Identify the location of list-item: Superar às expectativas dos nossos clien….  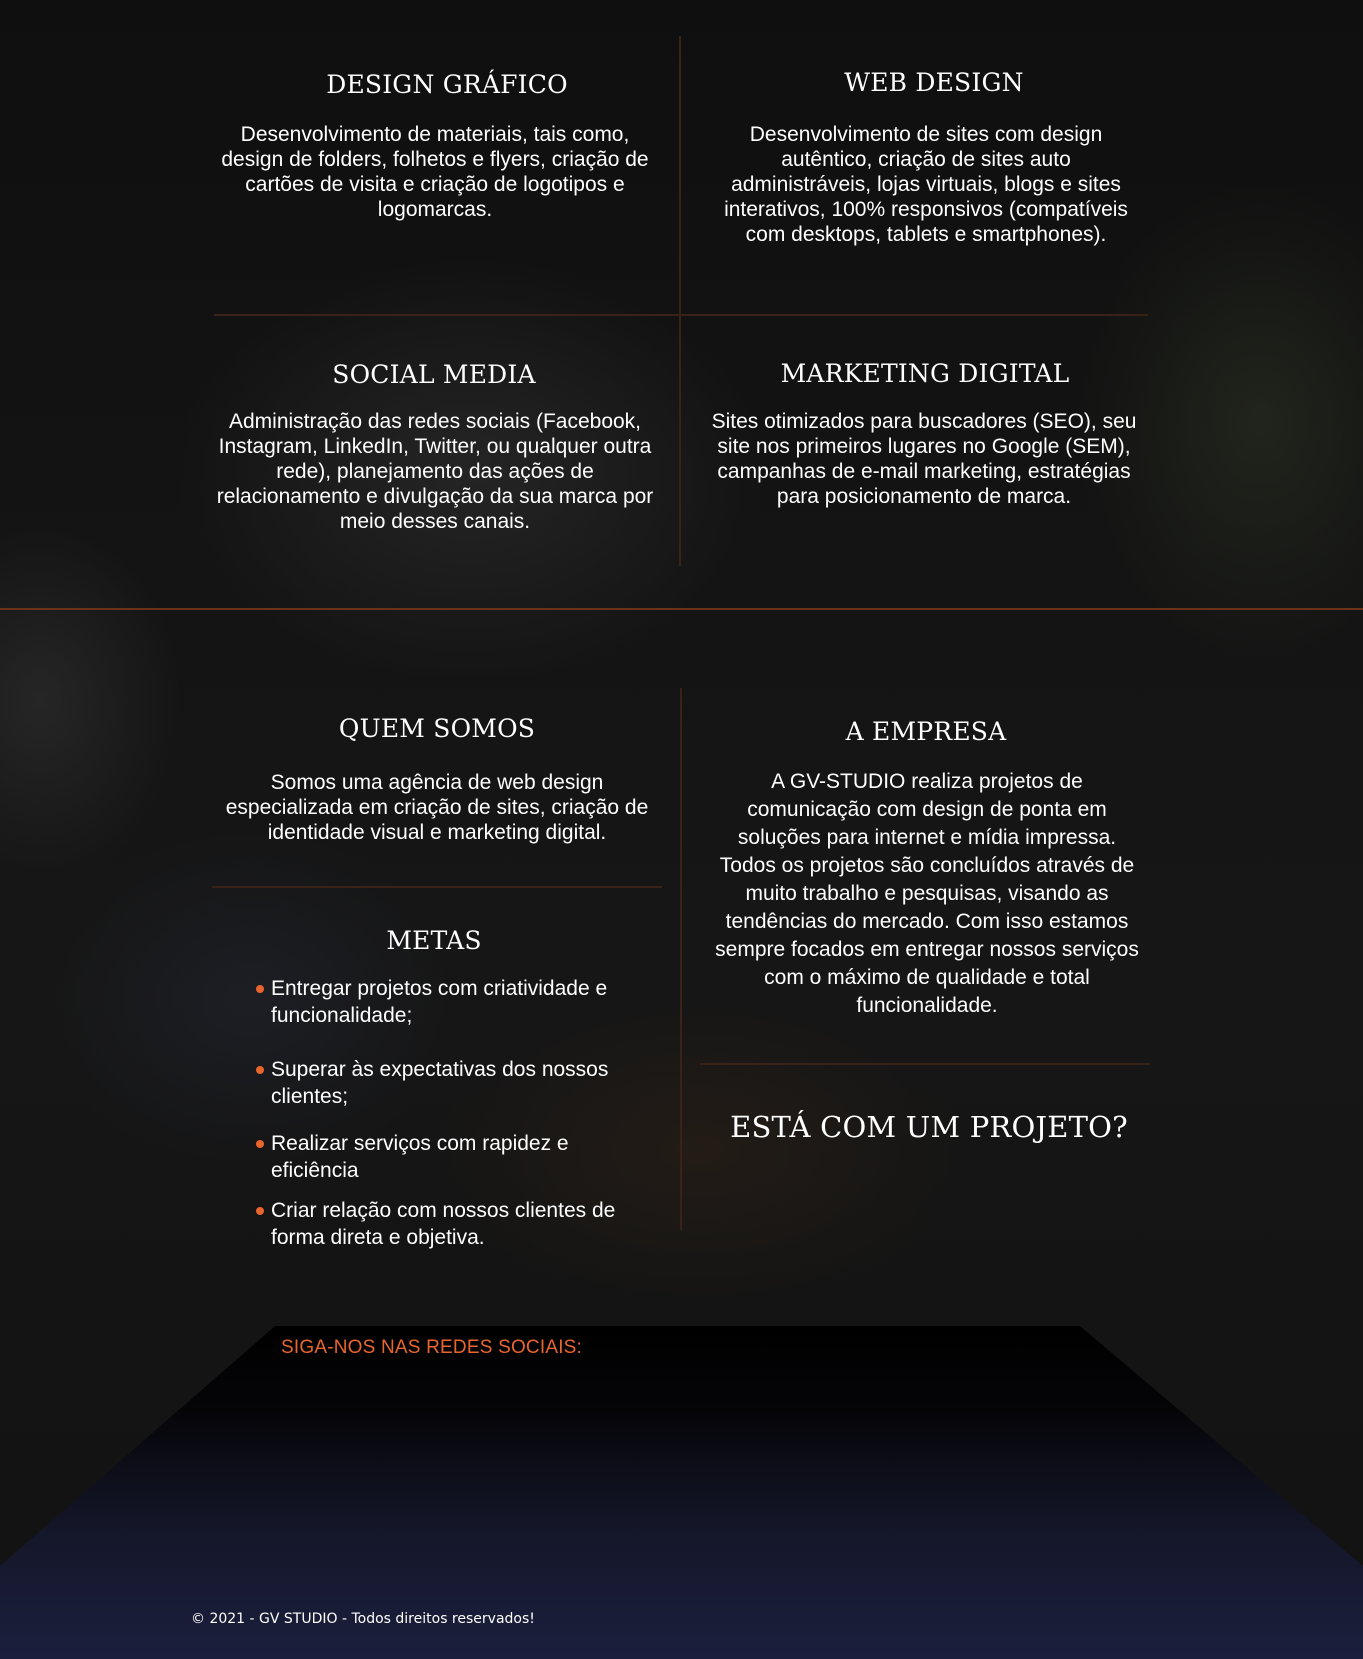
(445, 1083).